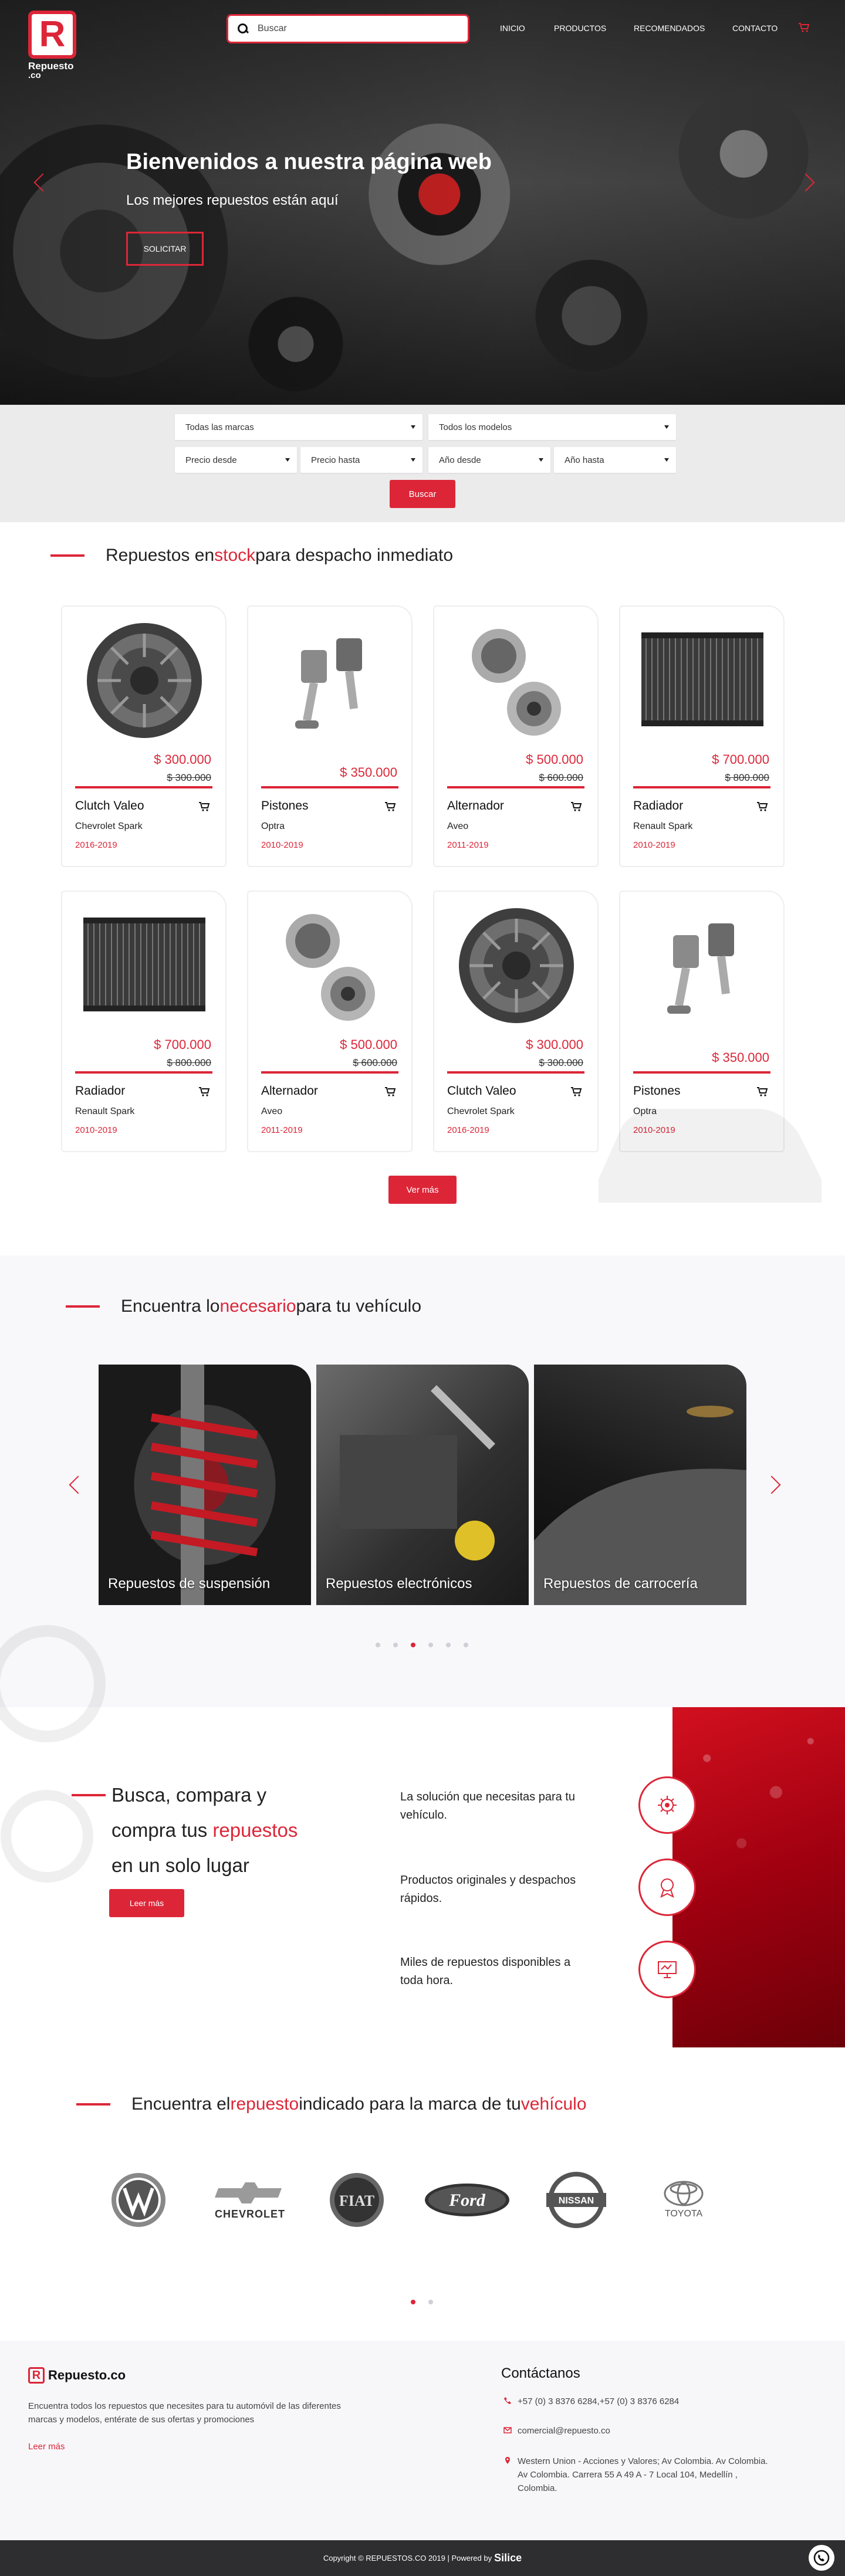 Image resolution: width=845 pixels, height=2576 pixels. What do you see at coordinates (330, 736) in the screenshot?
I see `product-card: $ 350.000 Pistones Optra 2010-2019` at bounding box center [330, 736].